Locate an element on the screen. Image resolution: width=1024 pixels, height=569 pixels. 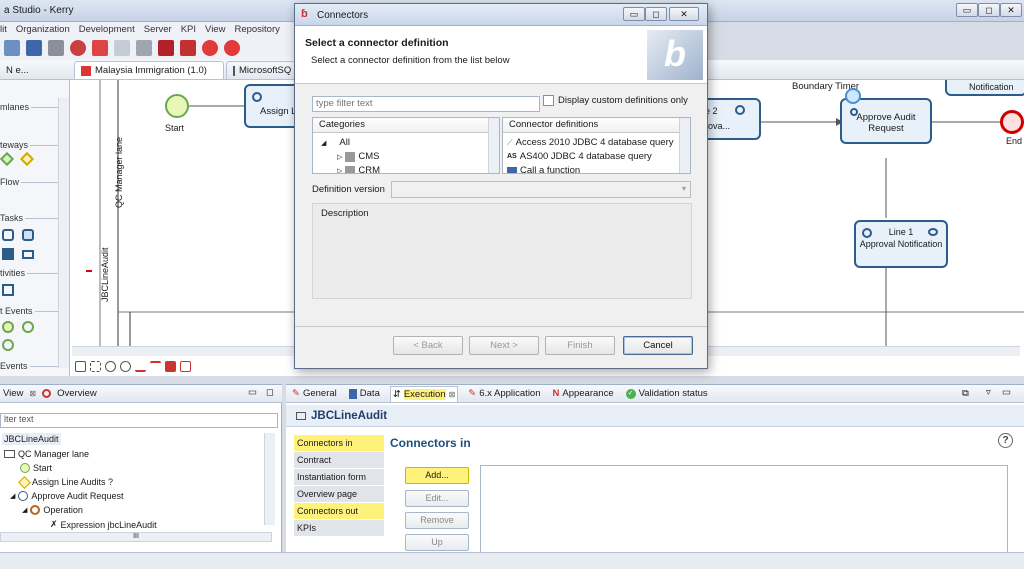
palette-section-activities: tivities is located at coordinates (34, 273).